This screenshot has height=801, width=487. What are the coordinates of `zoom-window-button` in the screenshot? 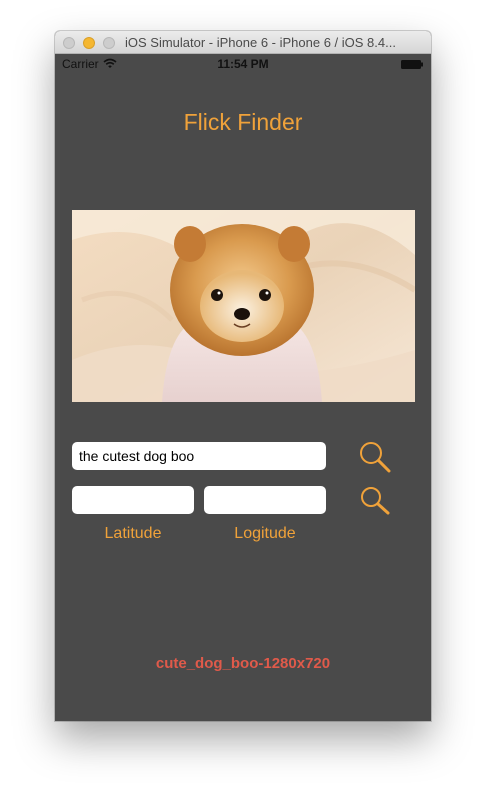 It's located at (109, 43).